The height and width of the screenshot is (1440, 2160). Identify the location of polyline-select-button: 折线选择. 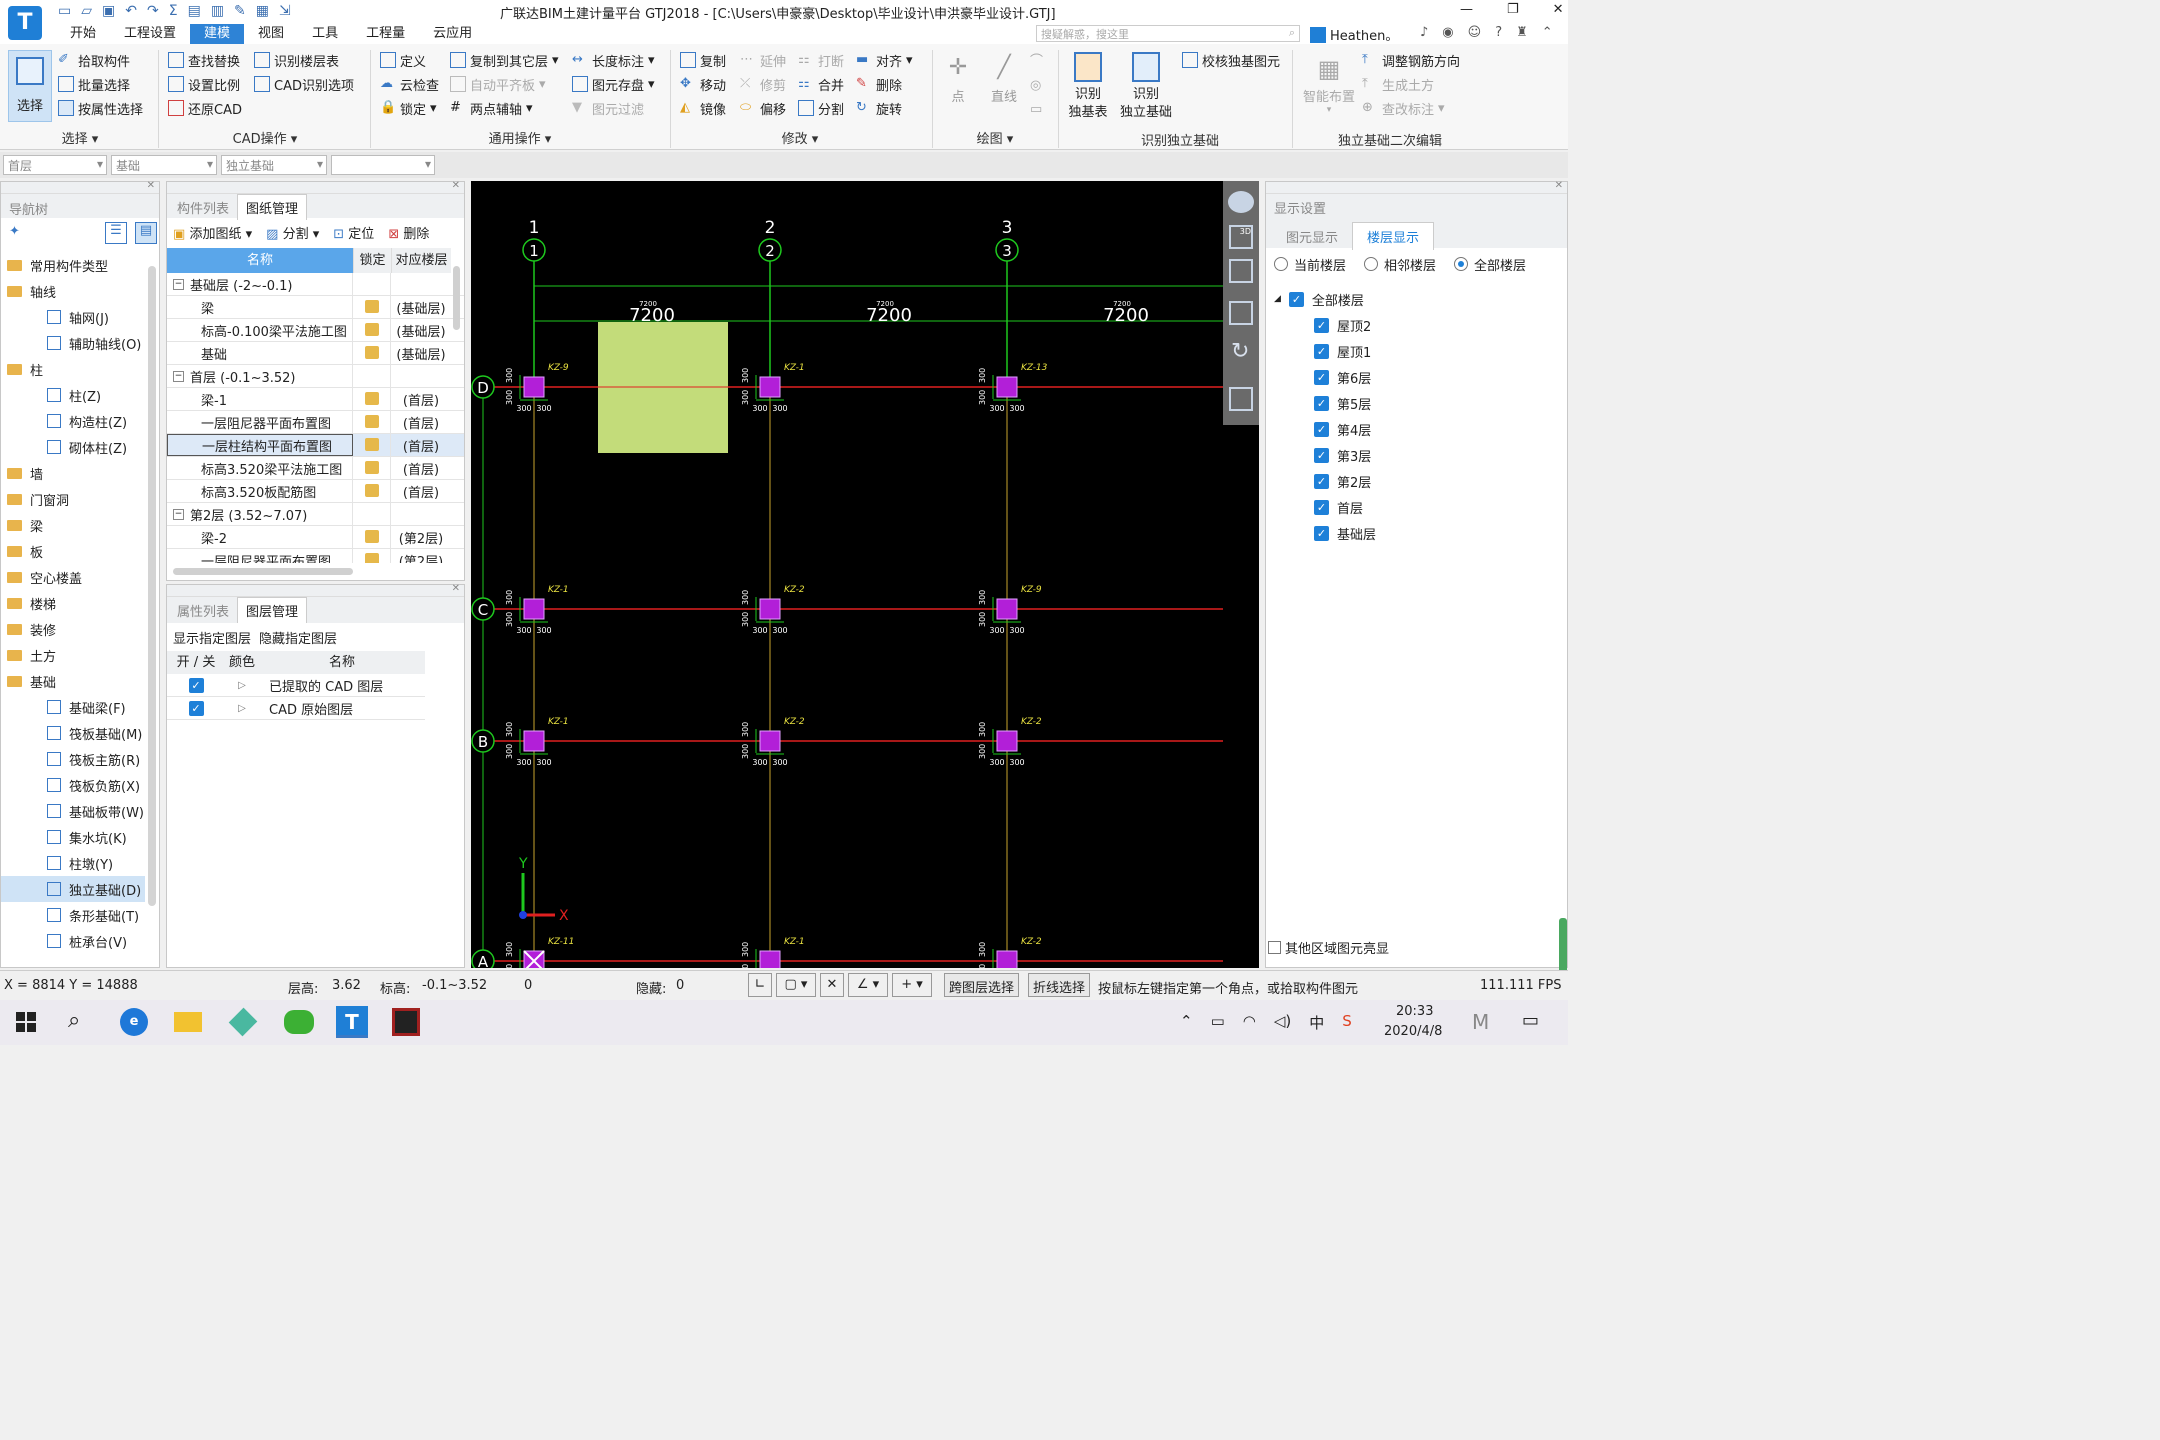
(1059, 985).